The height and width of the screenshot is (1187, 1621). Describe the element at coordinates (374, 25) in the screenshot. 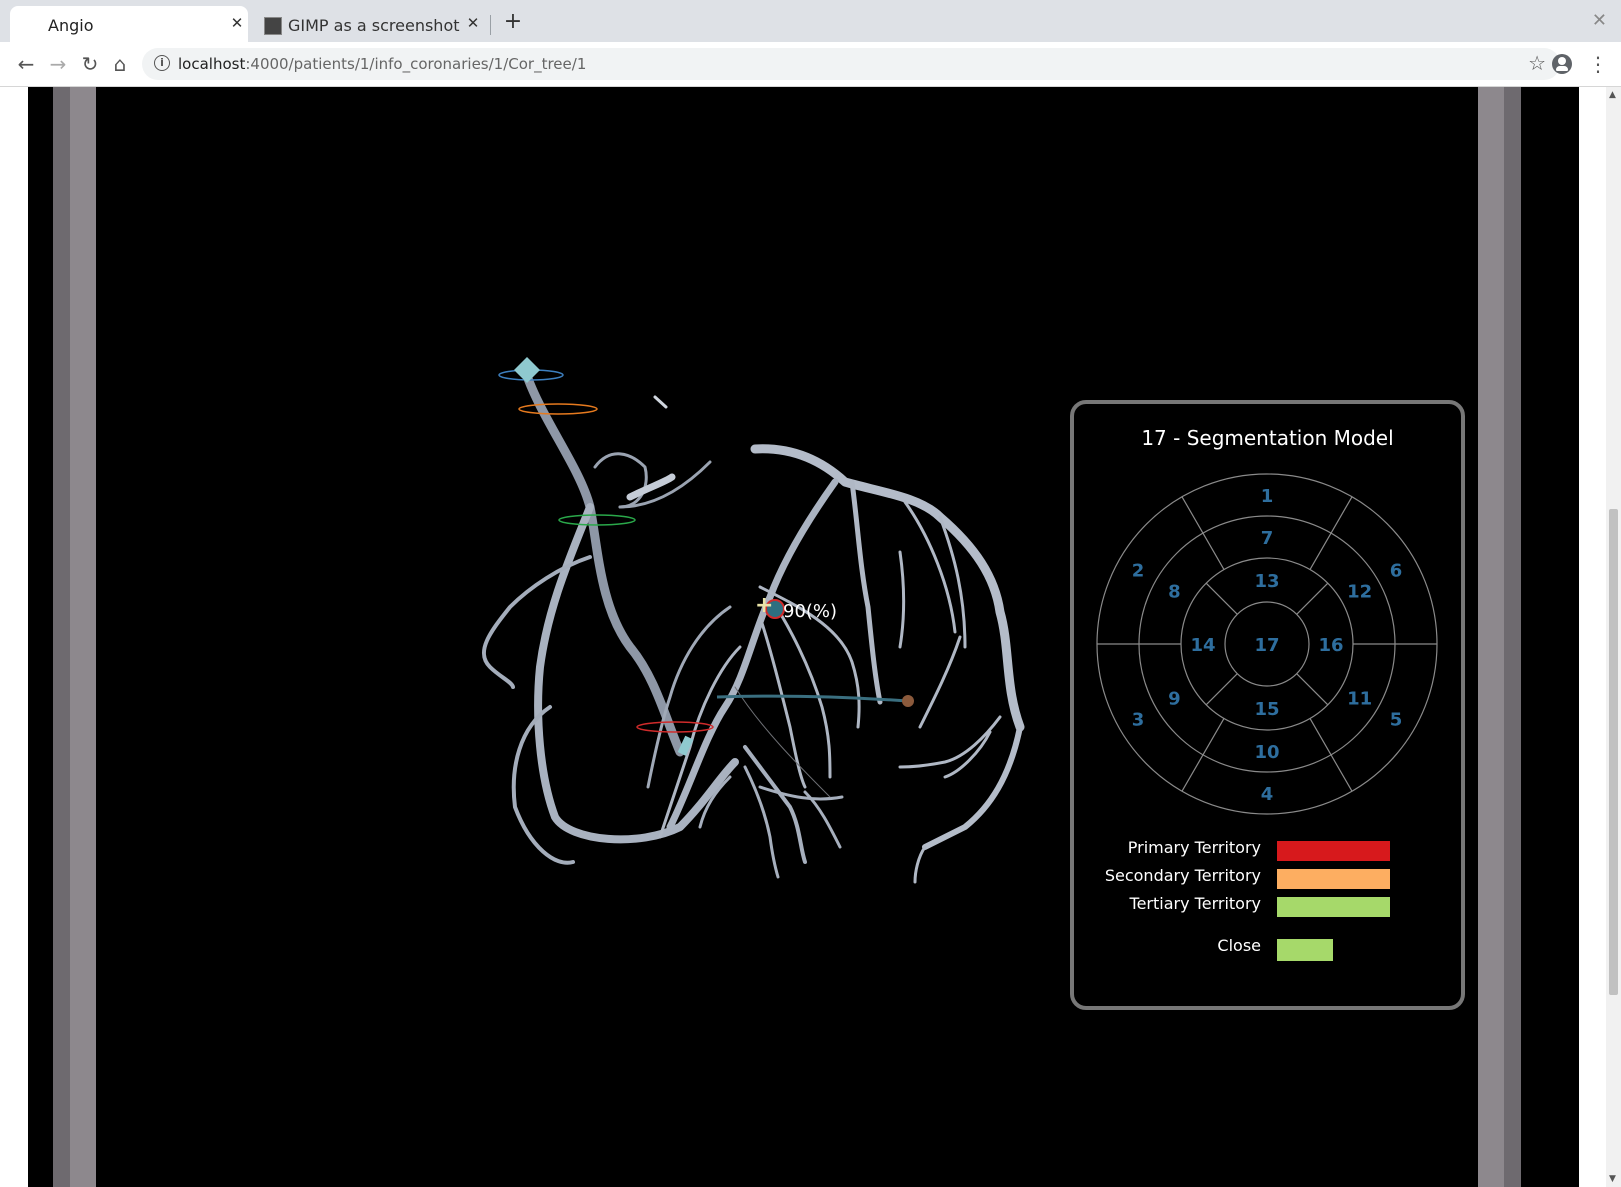

I see `tab-title: GIMP as a screenshot t` at that location.